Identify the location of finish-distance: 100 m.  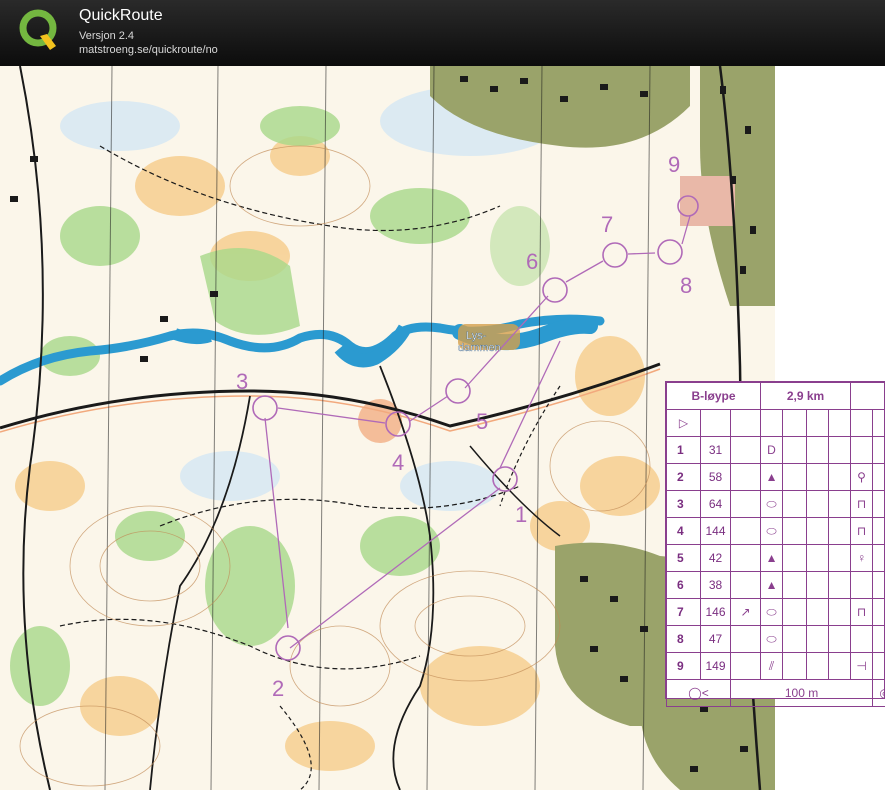
(801, 693).